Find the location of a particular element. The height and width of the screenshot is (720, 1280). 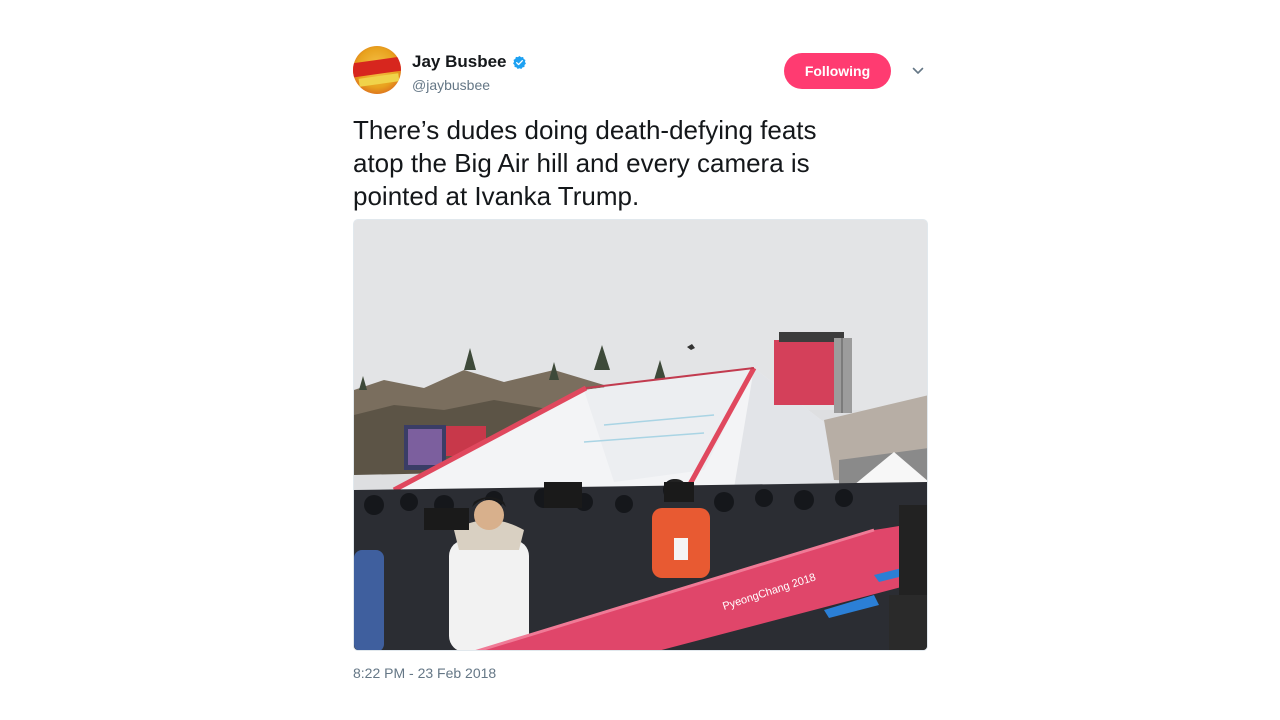

author-handle: @jaybusbee is located at coordinates (451, 85).